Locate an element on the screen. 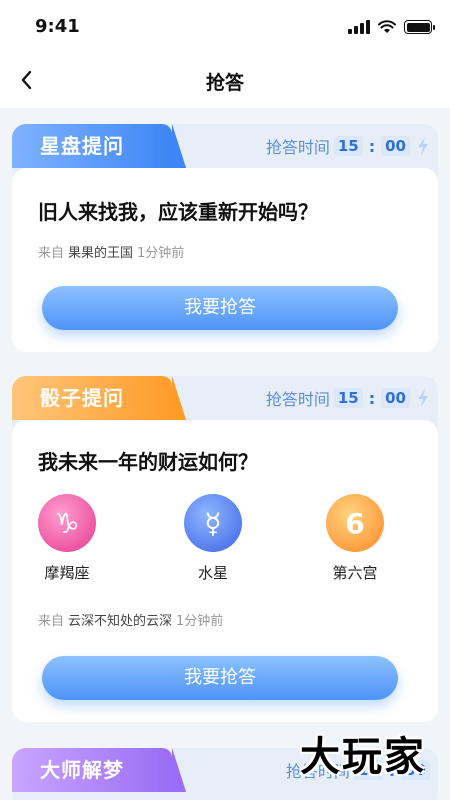 Image resolution: width=450 pixels, height=800 pixels. page-title: 抢答 is located at coordinates (224, 83).